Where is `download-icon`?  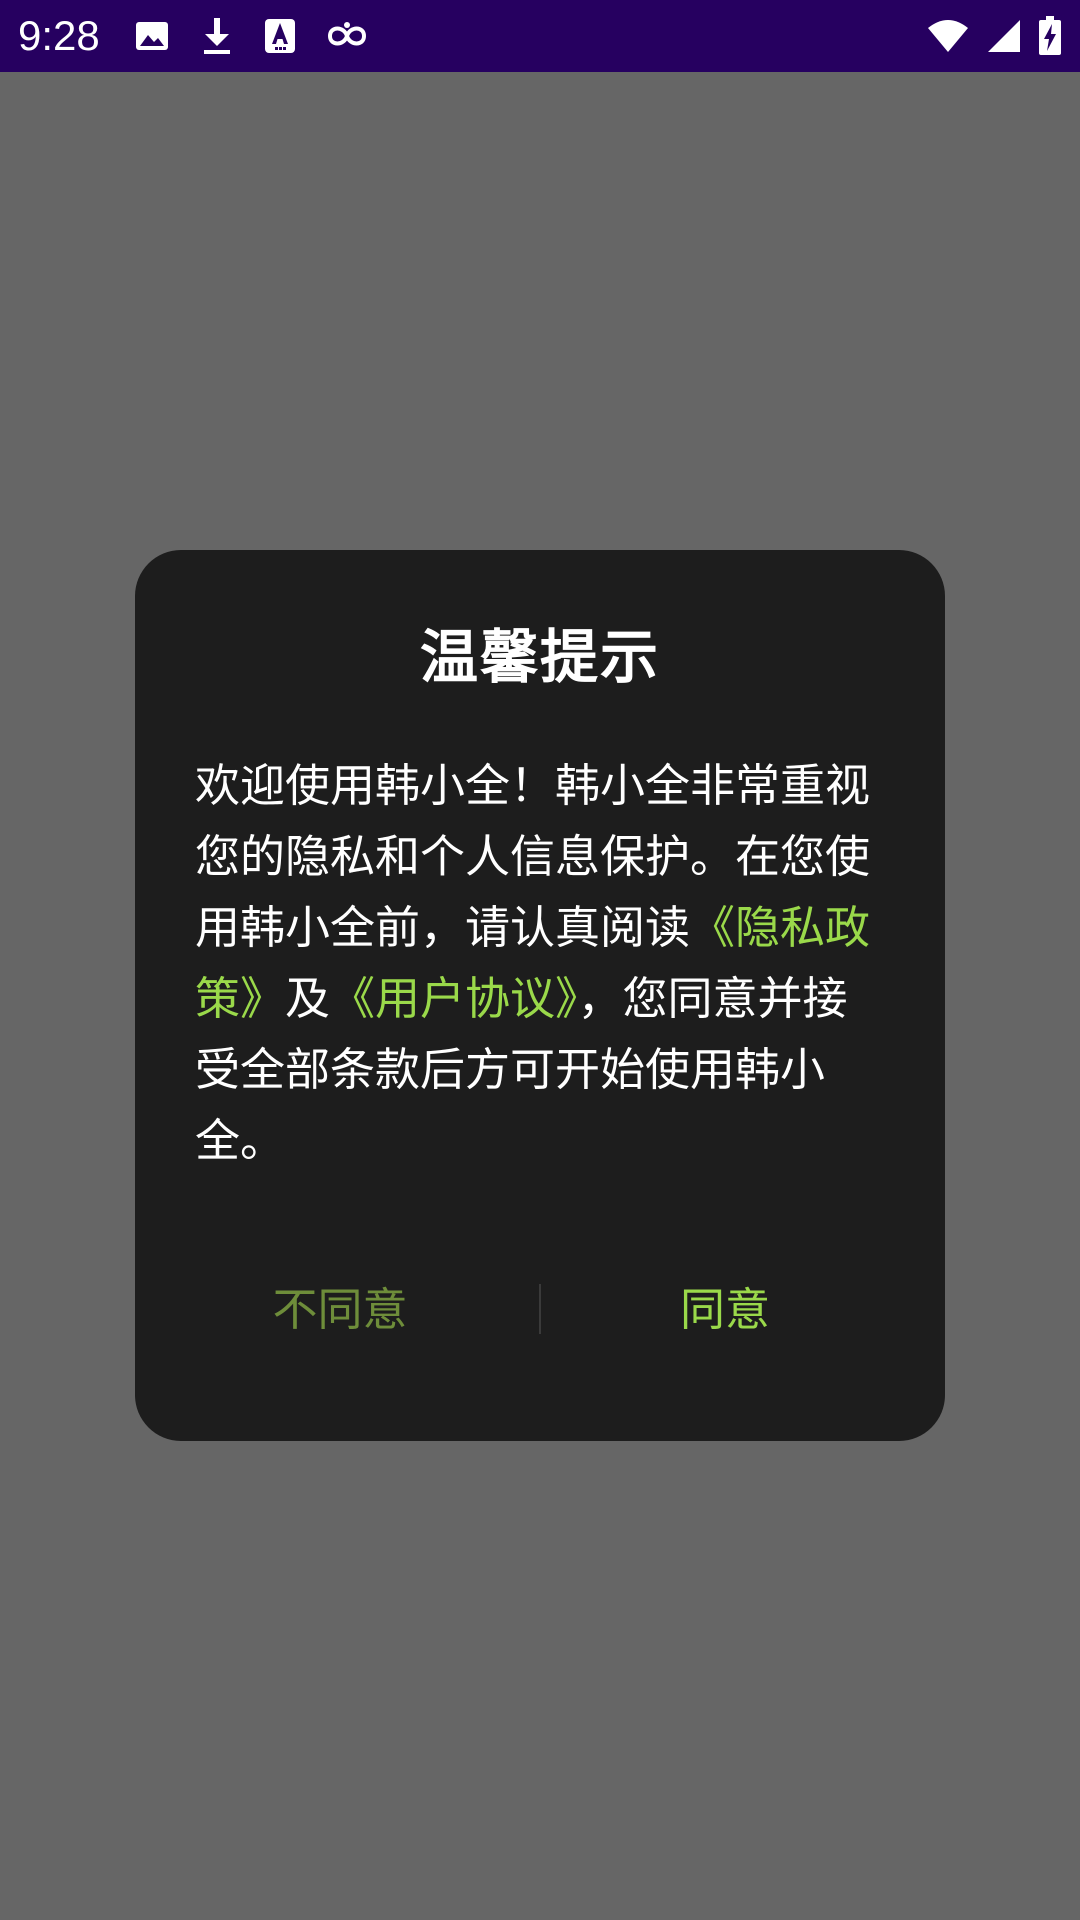 download-icon is located at coordinates (217, 36).